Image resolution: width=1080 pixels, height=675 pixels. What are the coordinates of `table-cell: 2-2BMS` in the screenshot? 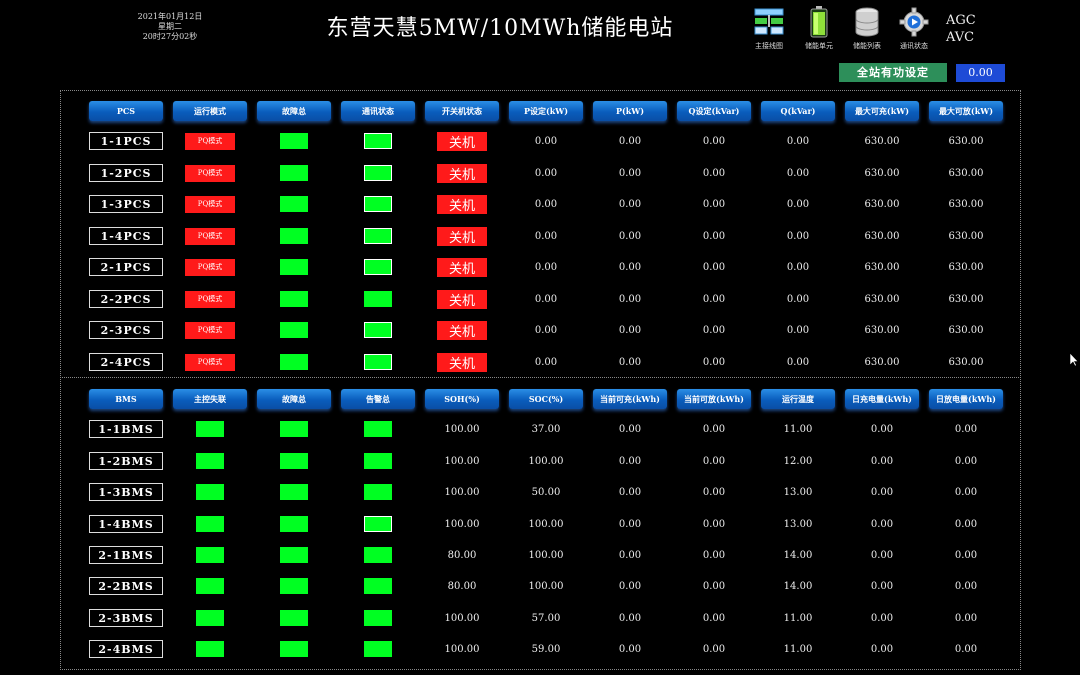 It's located at (126, 586).